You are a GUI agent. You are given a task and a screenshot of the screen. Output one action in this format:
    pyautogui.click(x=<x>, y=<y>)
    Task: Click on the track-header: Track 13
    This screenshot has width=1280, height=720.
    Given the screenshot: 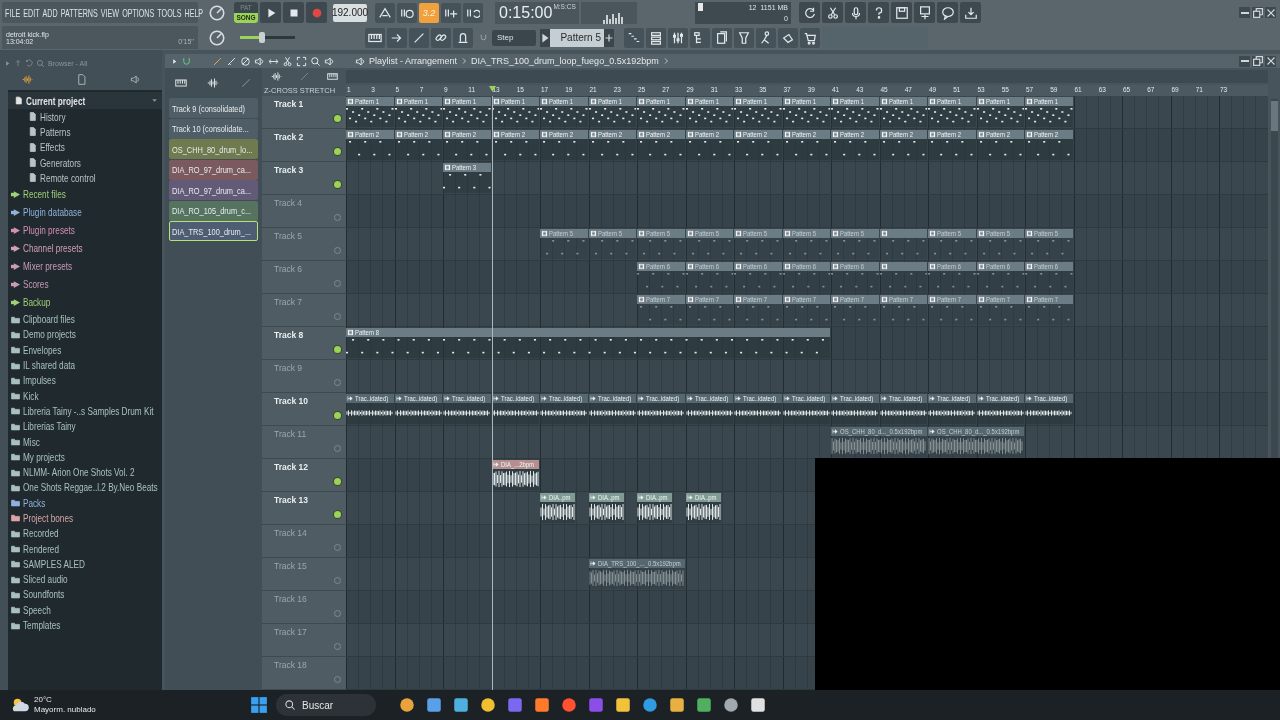 What is the action you would take?
    pyautogui.click(x=304, y=508)
    